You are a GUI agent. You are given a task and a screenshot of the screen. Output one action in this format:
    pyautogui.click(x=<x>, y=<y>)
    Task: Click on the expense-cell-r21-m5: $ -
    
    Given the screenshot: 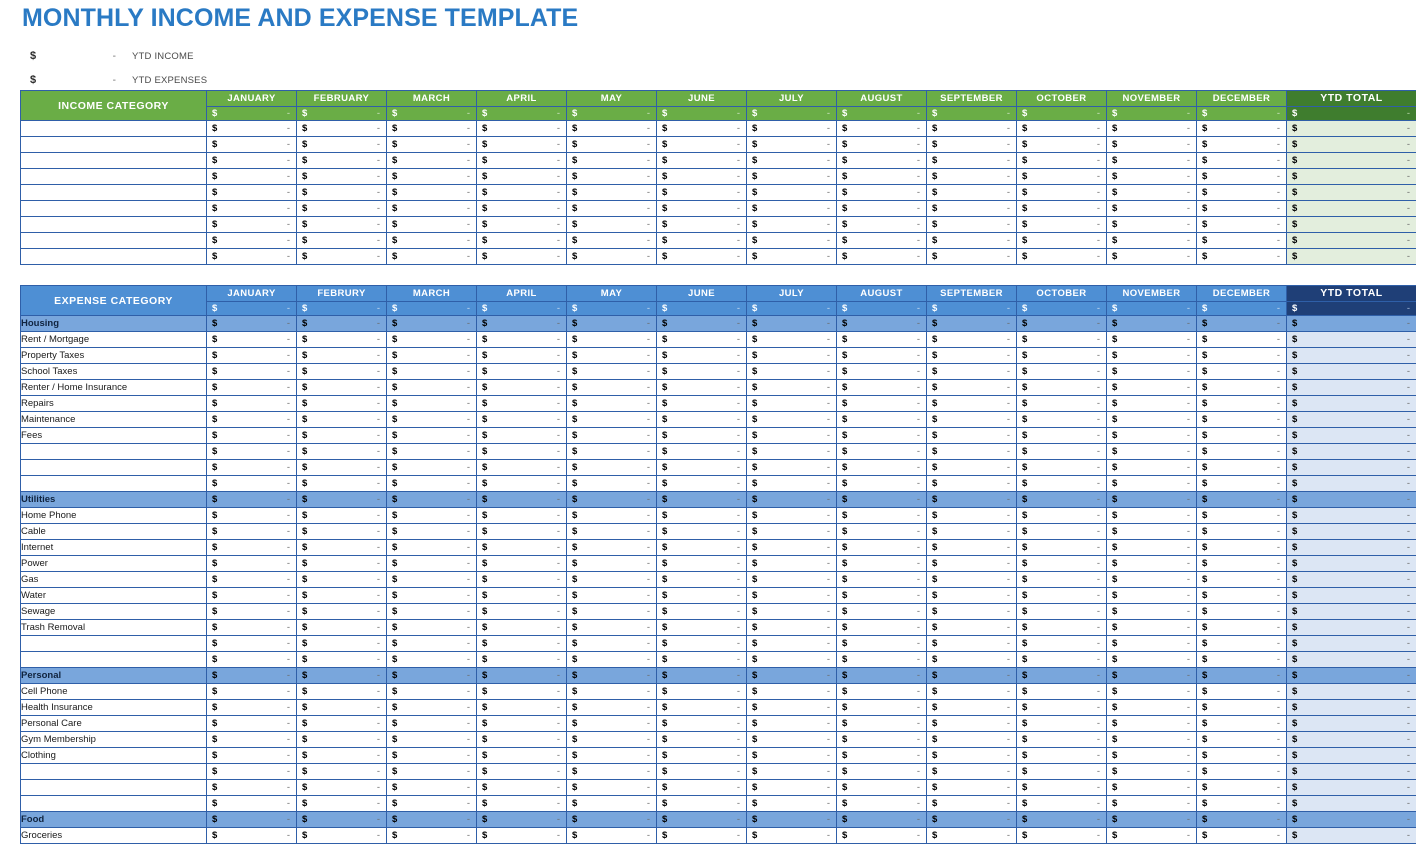 What is the action you would take?
    pyautogui.click(x=611, y=643)
    